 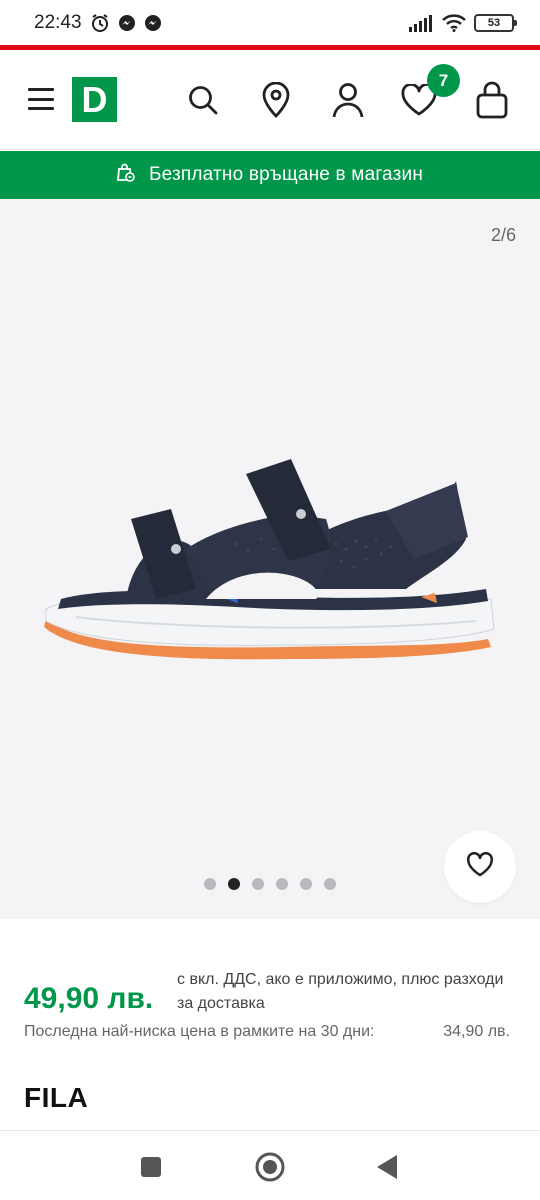 I want to click on alarm-icon, so click(x=100, y=23).